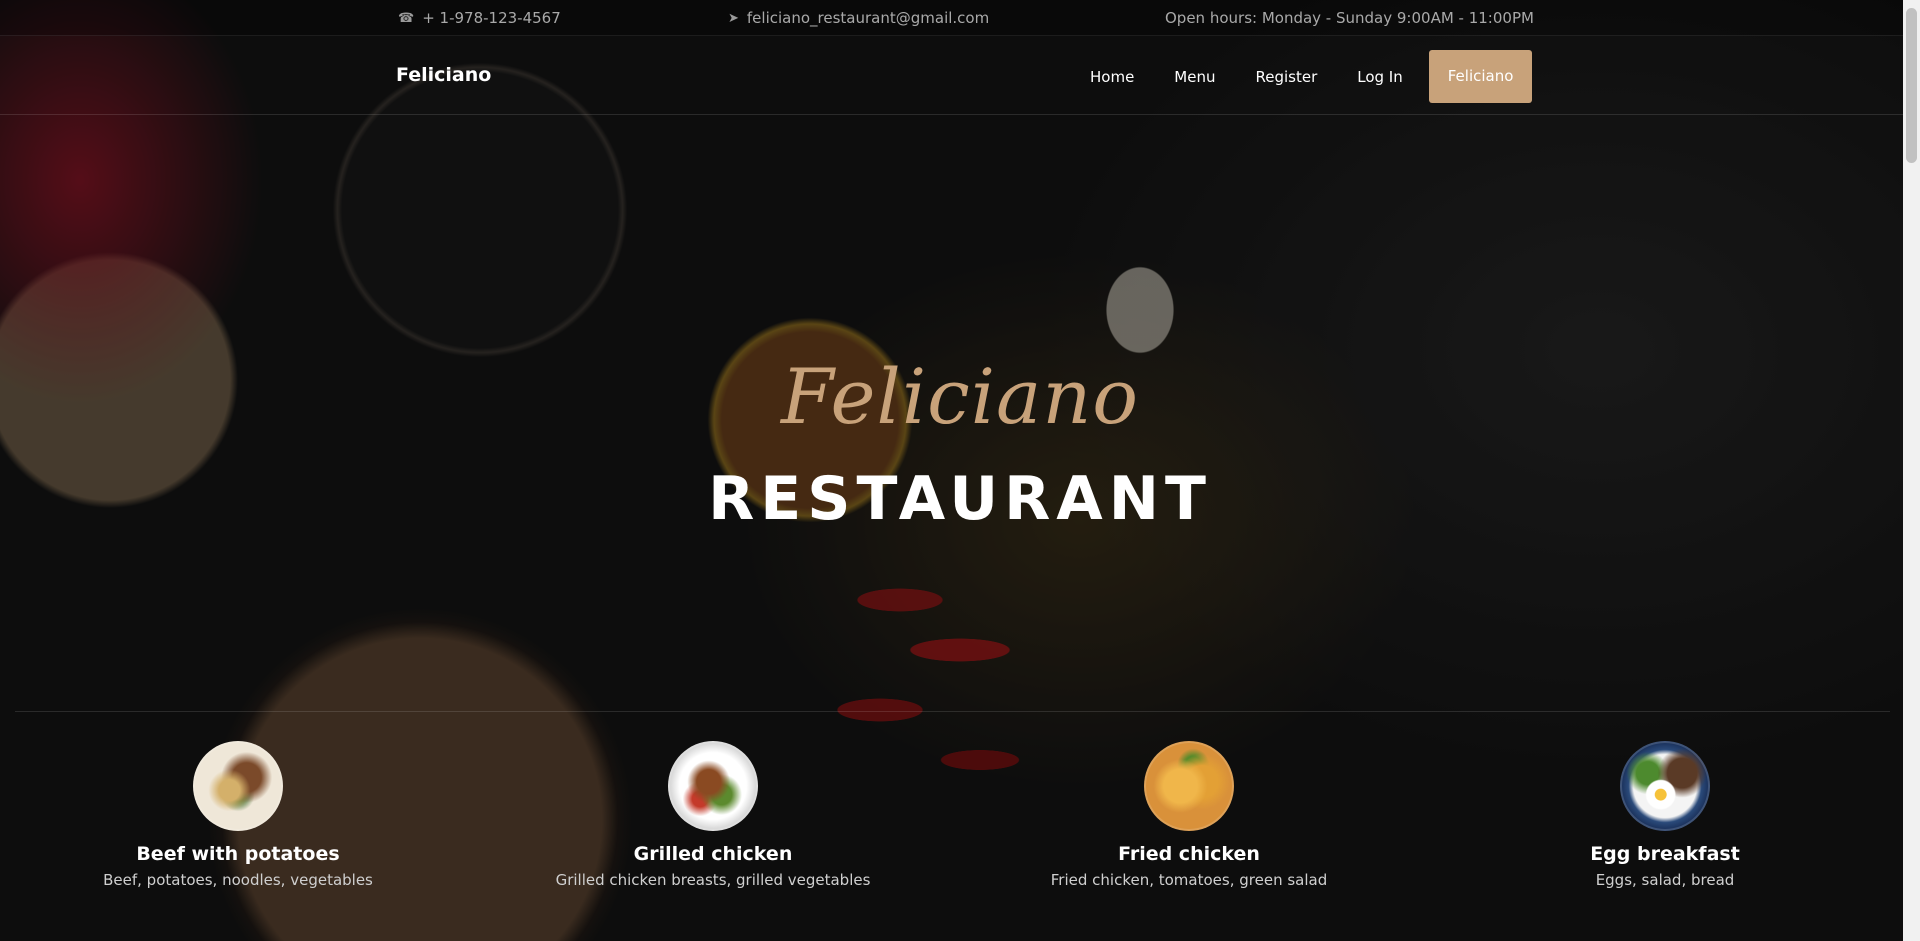 The height and width of the screenshot is (941, 1920). Describe the element at coordinates (238, 880) in the screenshot. I see `dish-description: Beef, potatoes, noodles, vegetables` at that location.